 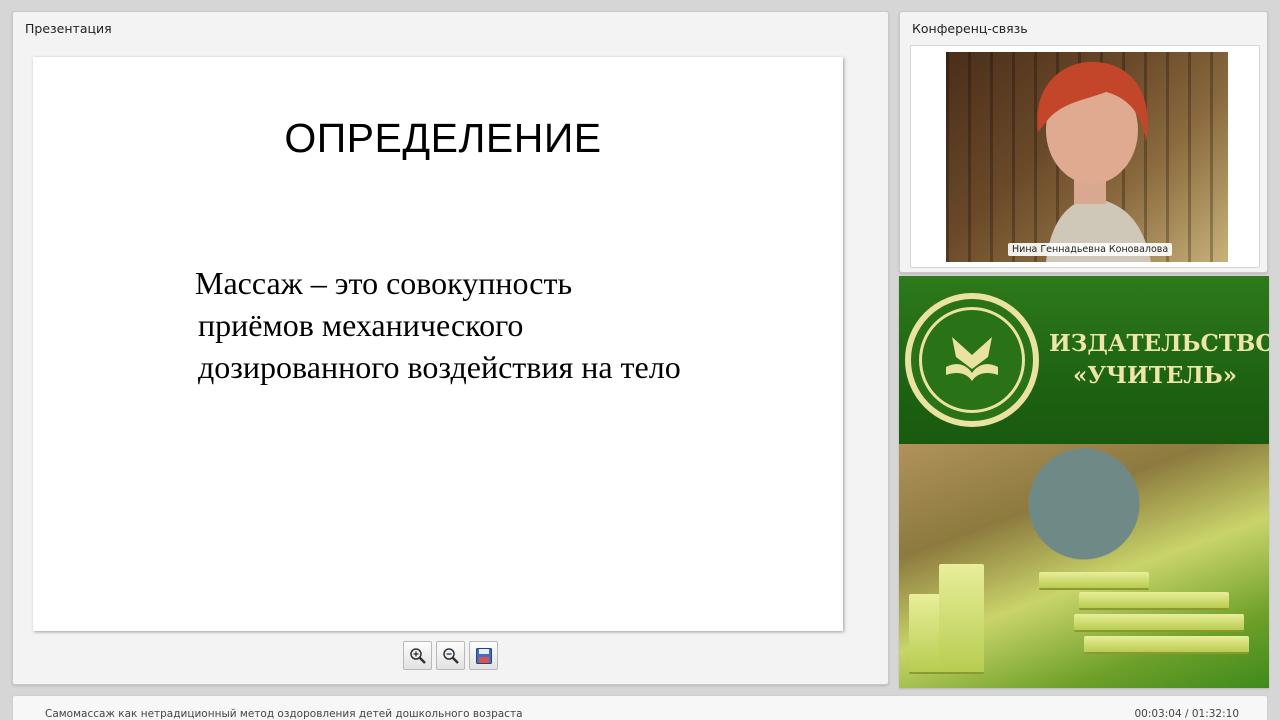 I want to click on banner-image, so click(x=1084, y=566).